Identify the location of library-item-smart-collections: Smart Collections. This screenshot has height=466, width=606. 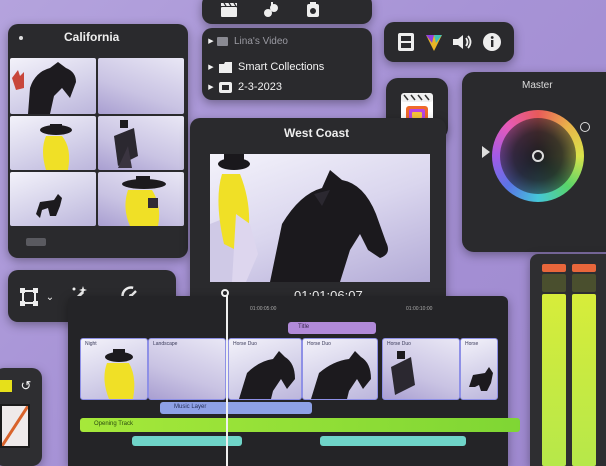
(281, 67).